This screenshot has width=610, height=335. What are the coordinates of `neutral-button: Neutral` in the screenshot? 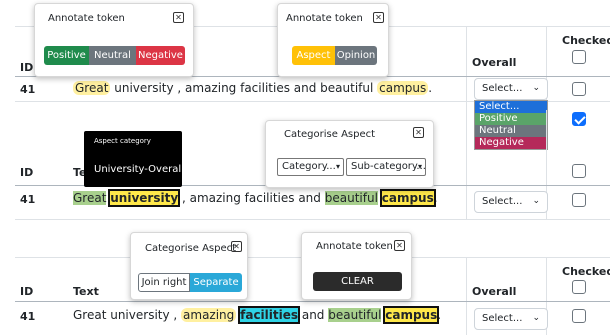 It's located at (112, 55).